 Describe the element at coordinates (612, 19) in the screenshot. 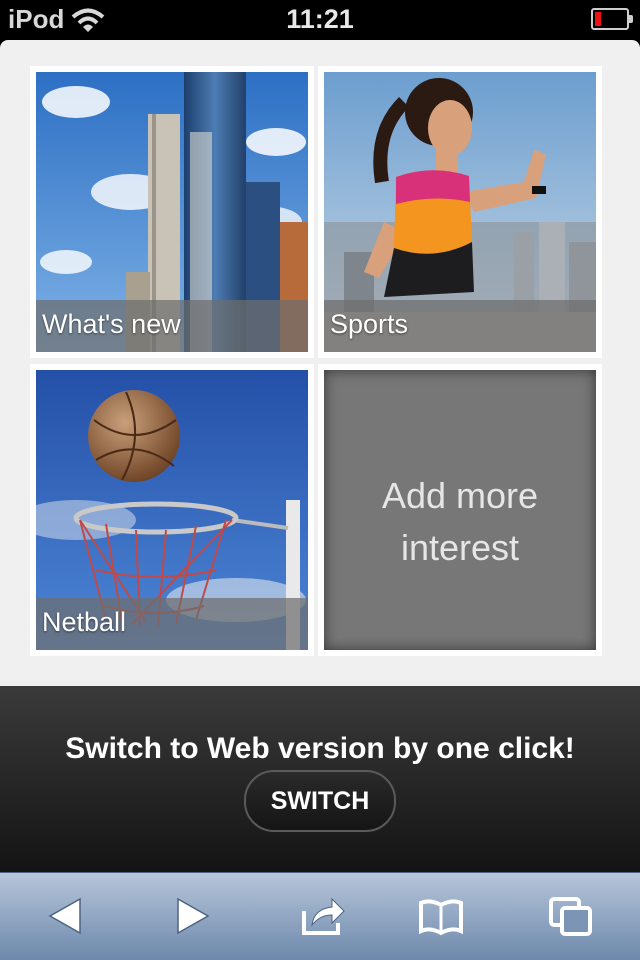

I see `battery-icon` at that location.